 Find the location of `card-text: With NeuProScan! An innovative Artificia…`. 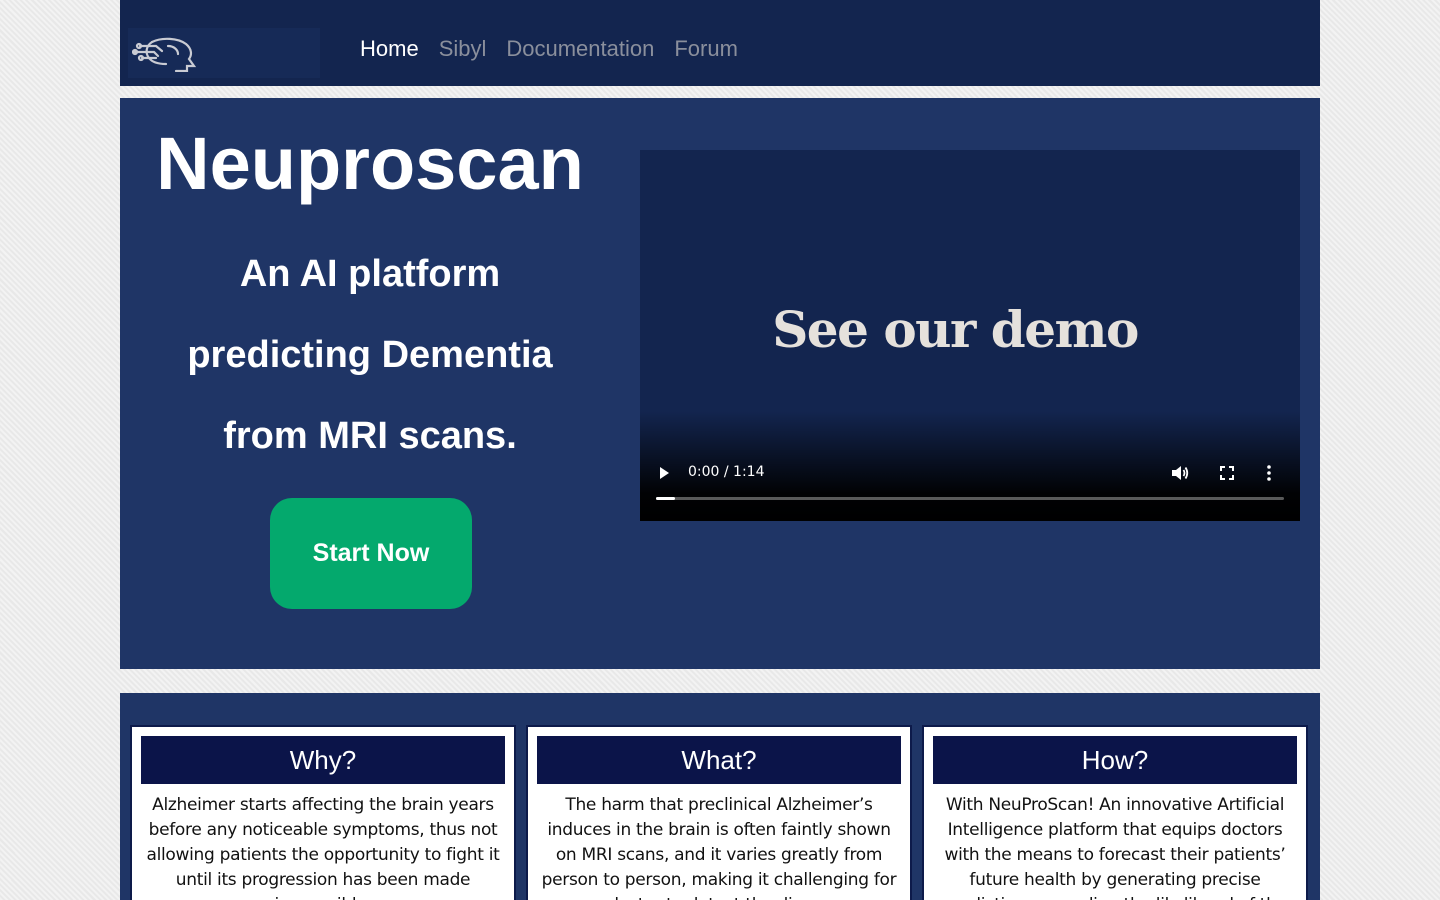

card-text: With NeuProScan! An innovative Artificia… is located at coordinates (1115, 847).